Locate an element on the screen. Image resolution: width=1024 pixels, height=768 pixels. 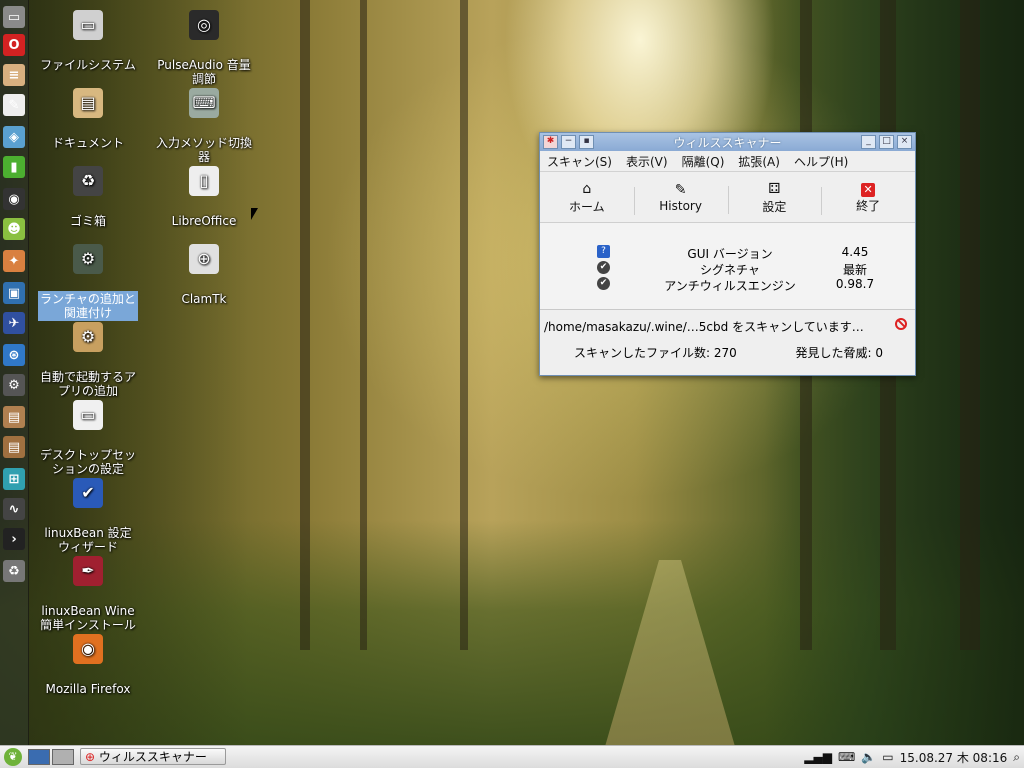
window-title: ウィルススキャナー is located at coordinates (727, 142).